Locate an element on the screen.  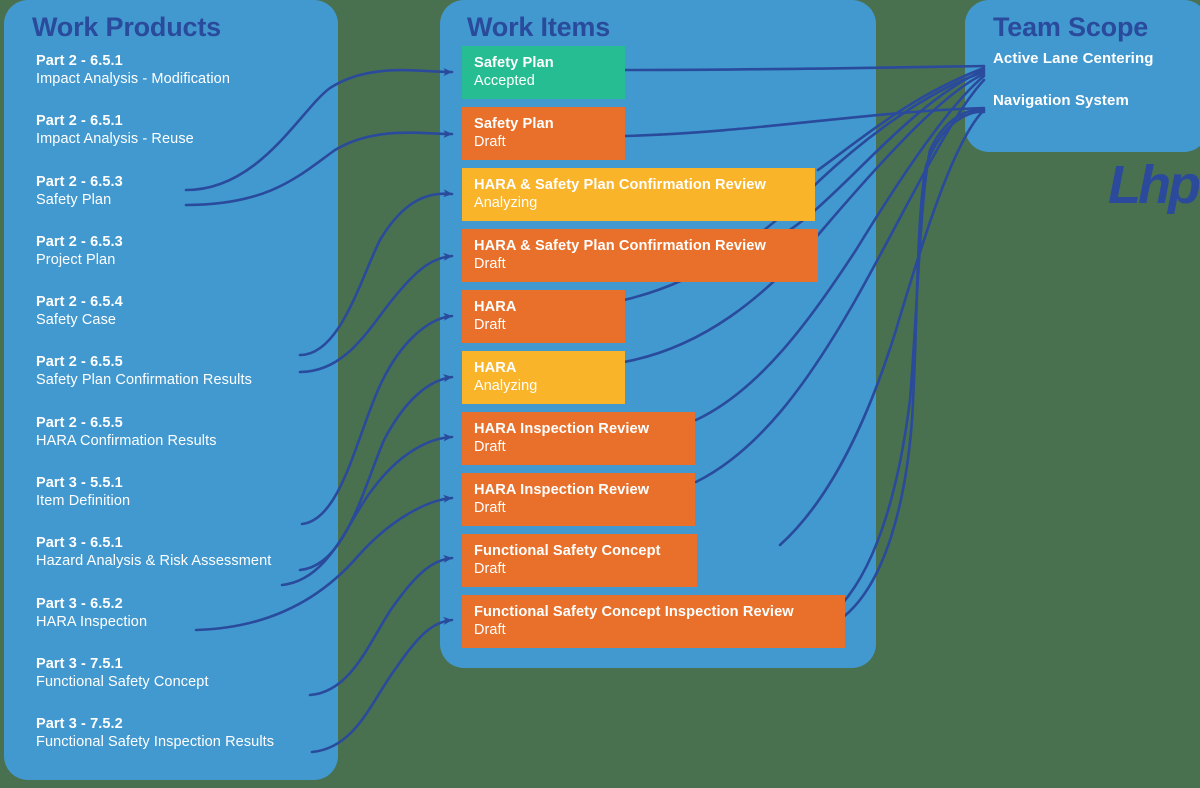
work-product-item: Part 3 - 5.5.1 Item Definition is located at coordinates (186, 504).